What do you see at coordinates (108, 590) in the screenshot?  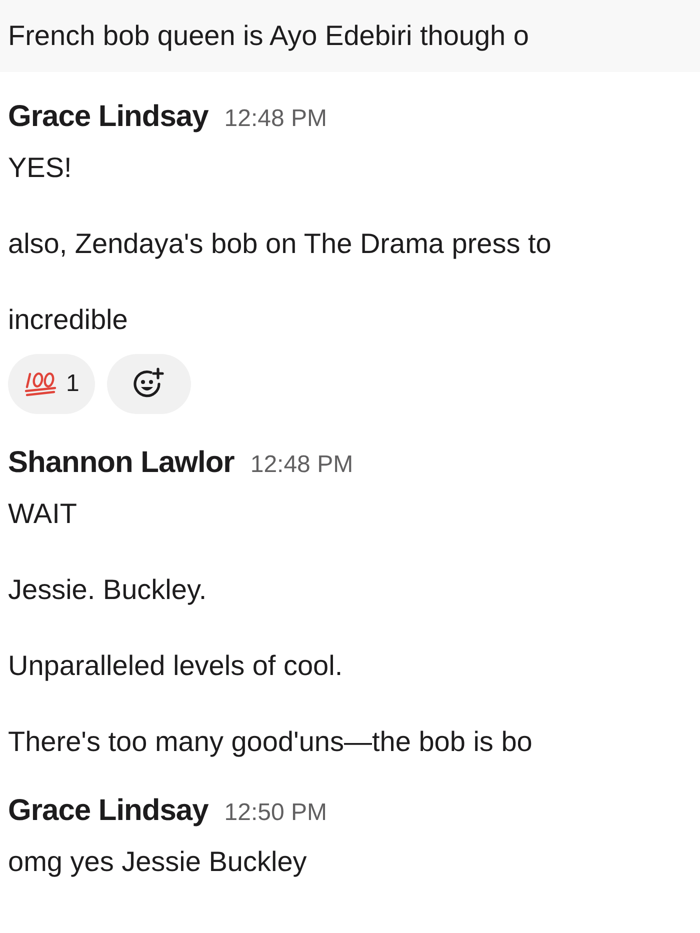 I see `message-text: Jessie. Buckley.` at bounding box center [108, 590].